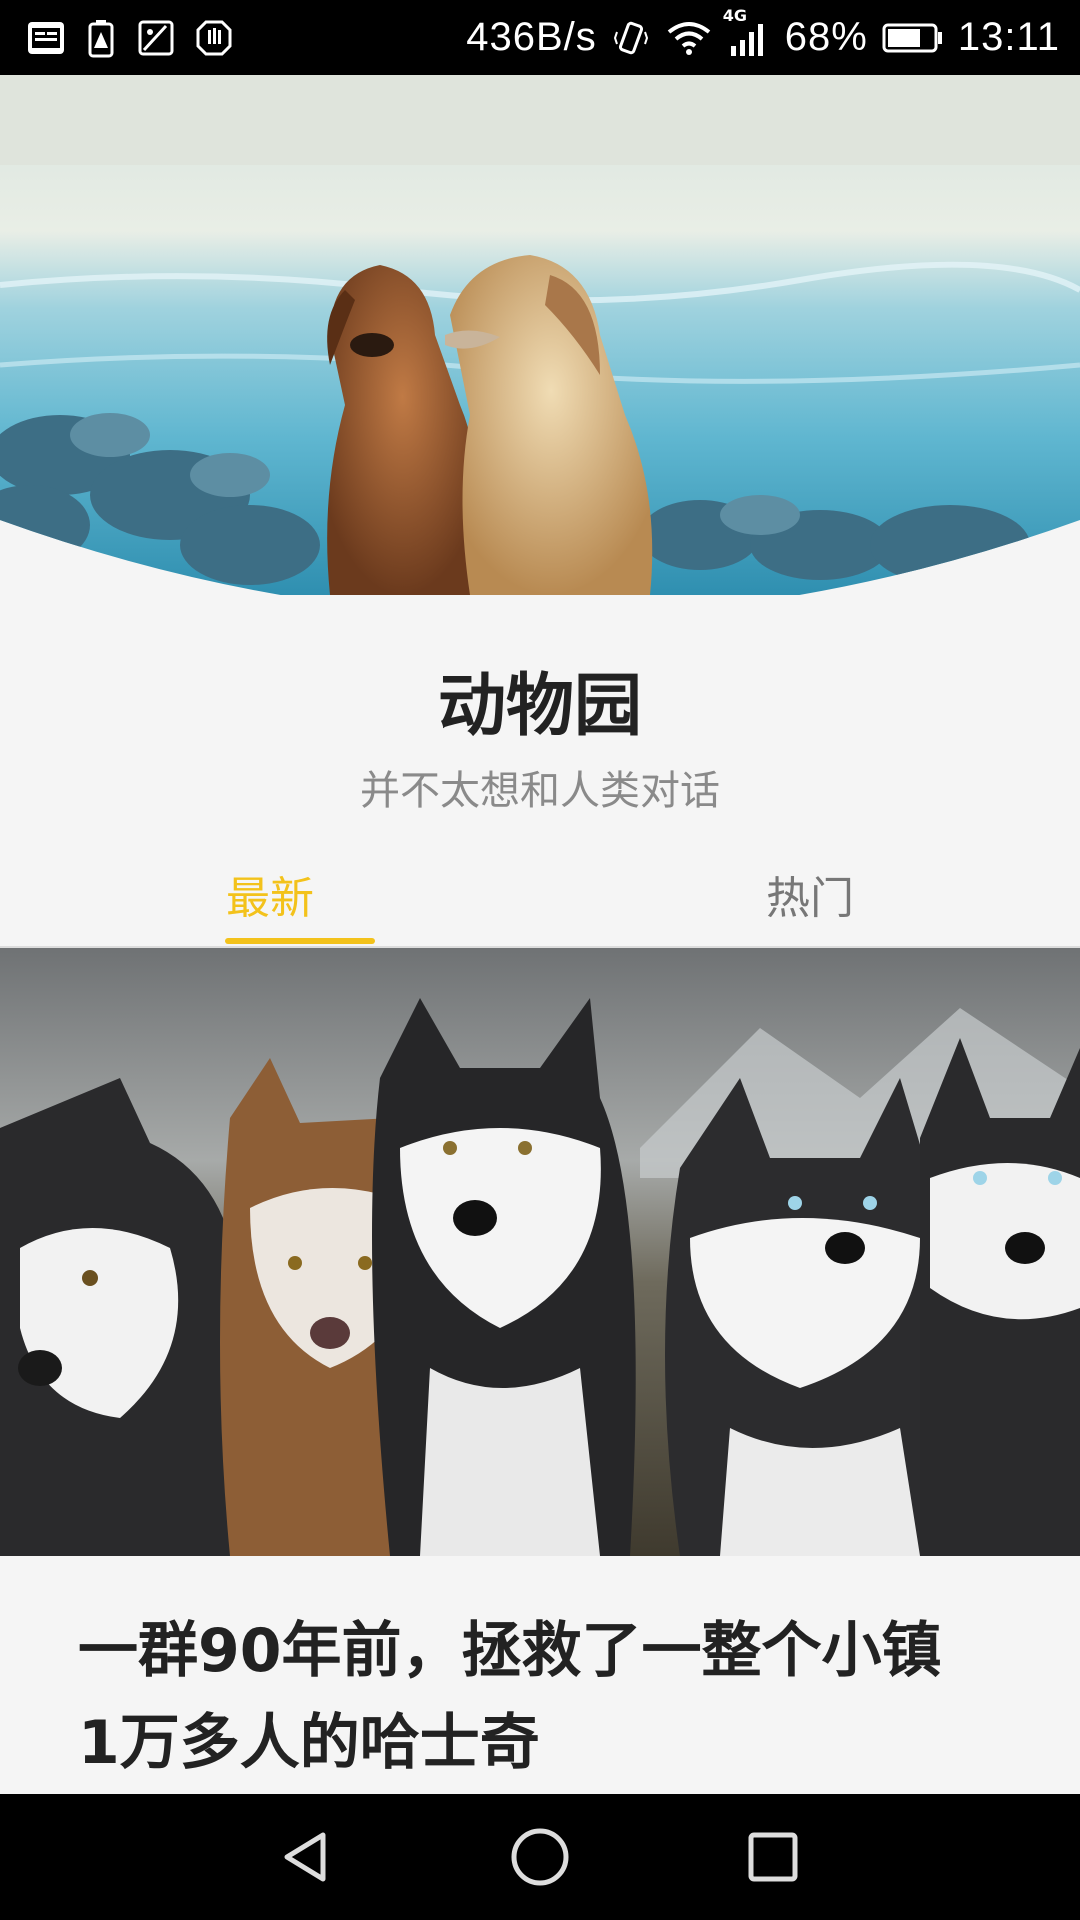 The image size is (1080, 1920). I want to click on vibrate-icon, so click(631, 38).